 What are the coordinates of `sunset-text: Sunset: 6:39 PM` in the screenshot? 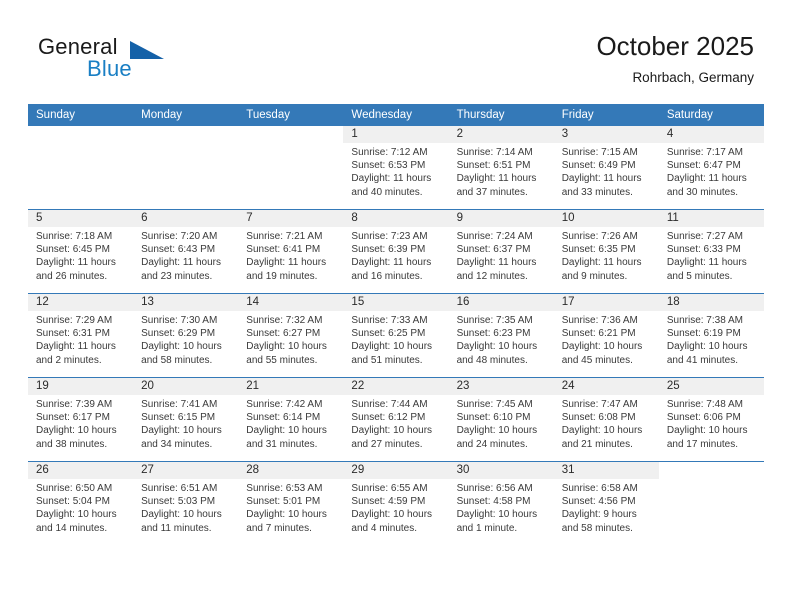 It's located at (388, 250).